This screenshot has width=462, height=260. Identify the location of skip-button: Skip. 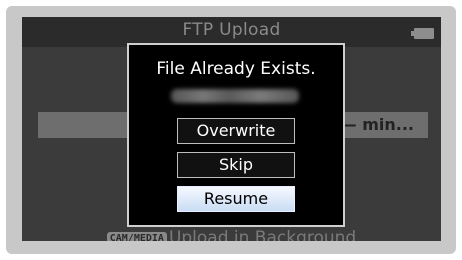
(236, 165).